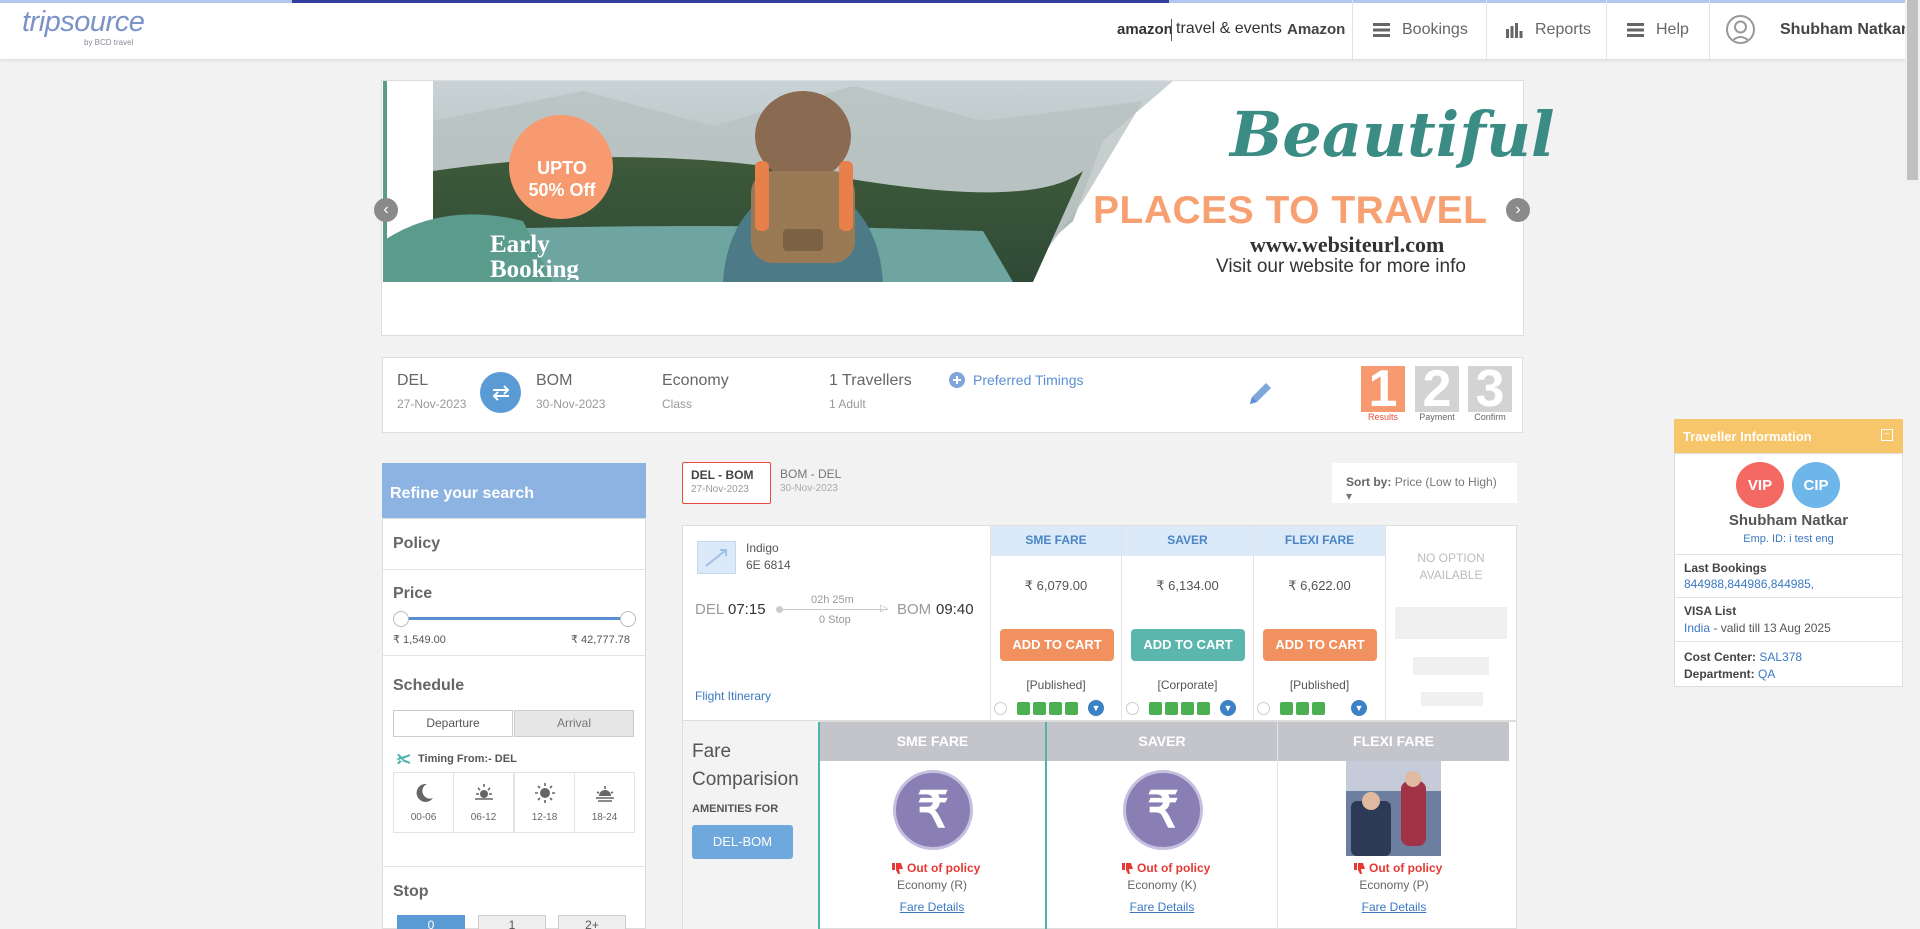 This screenshot has height=929, width=1920. Describe the element at coordinates (1162, 741) in the screenshot. I see `comparison-head-saver: SAVER` at that location.